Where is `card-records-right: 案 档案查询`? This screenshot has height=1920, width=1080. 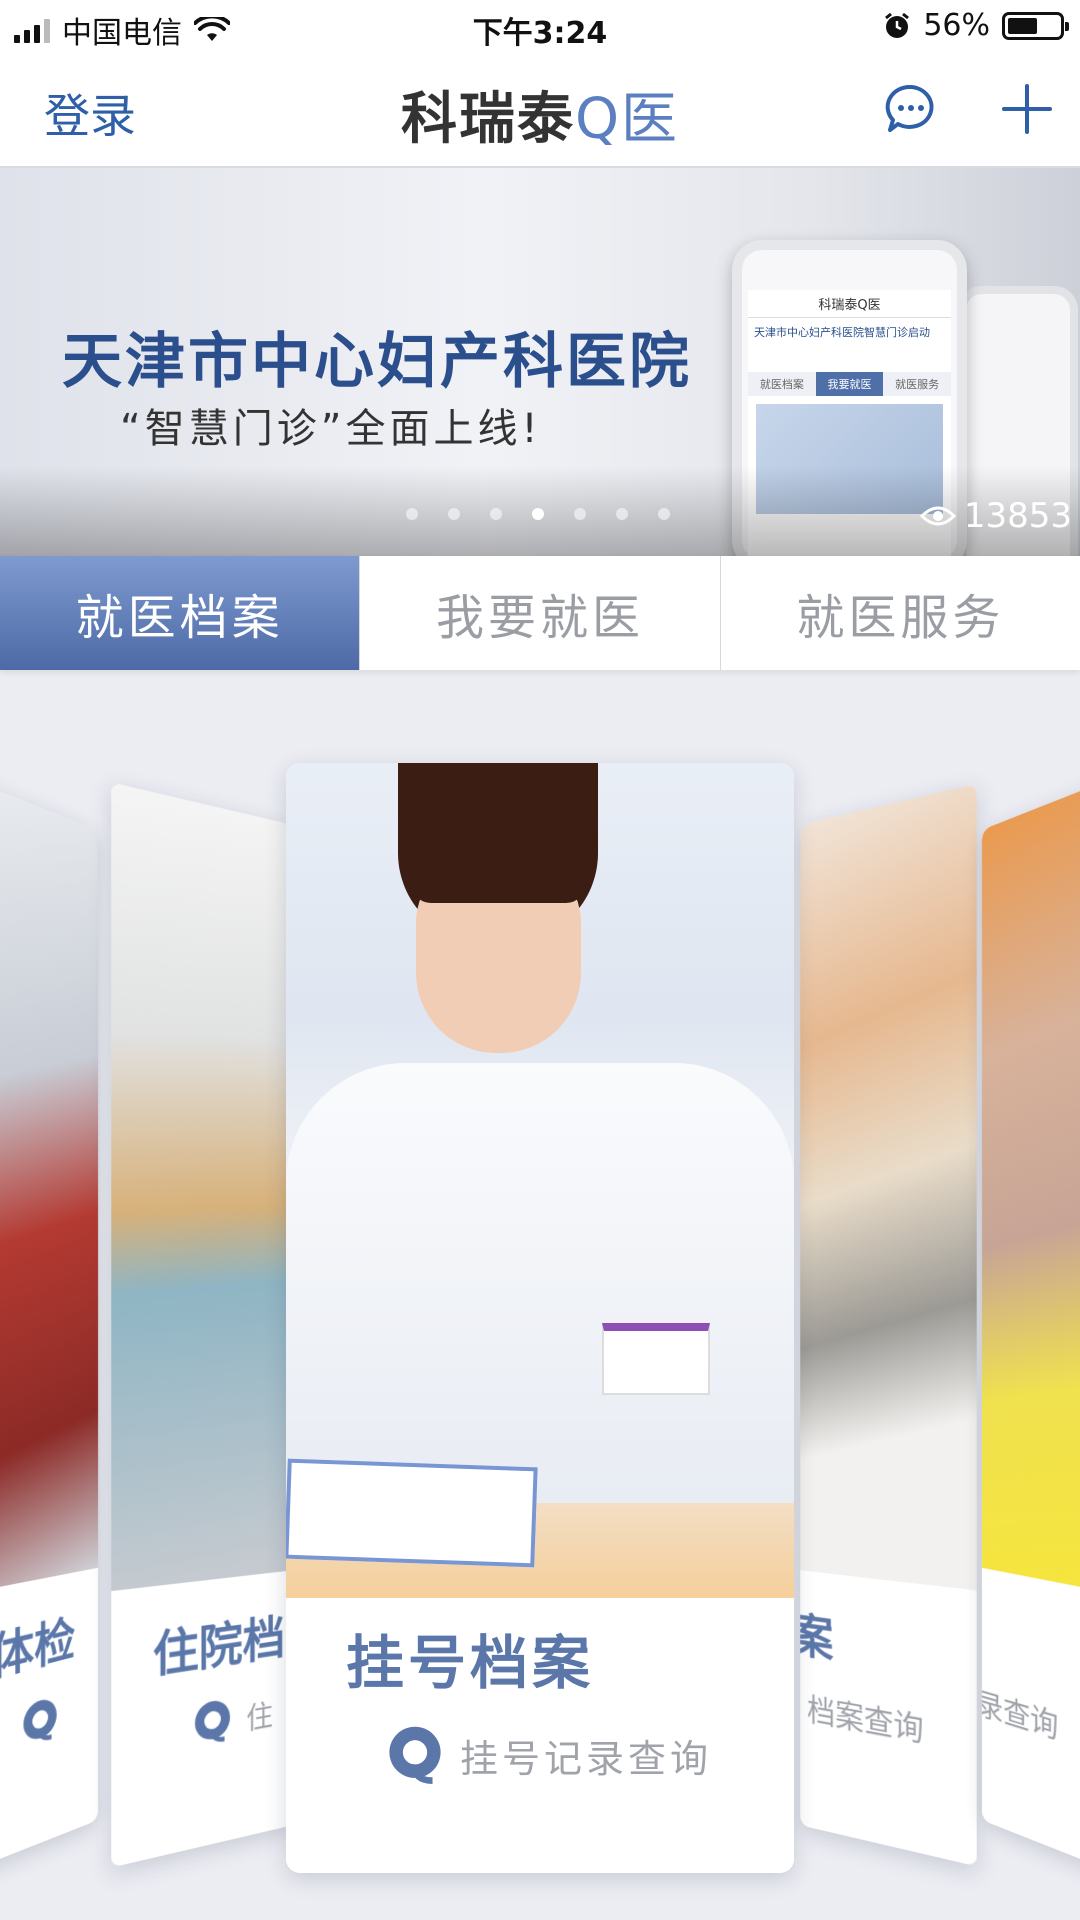
card-records-right: 案 档案查询 is located at coordinates (888, 1325).